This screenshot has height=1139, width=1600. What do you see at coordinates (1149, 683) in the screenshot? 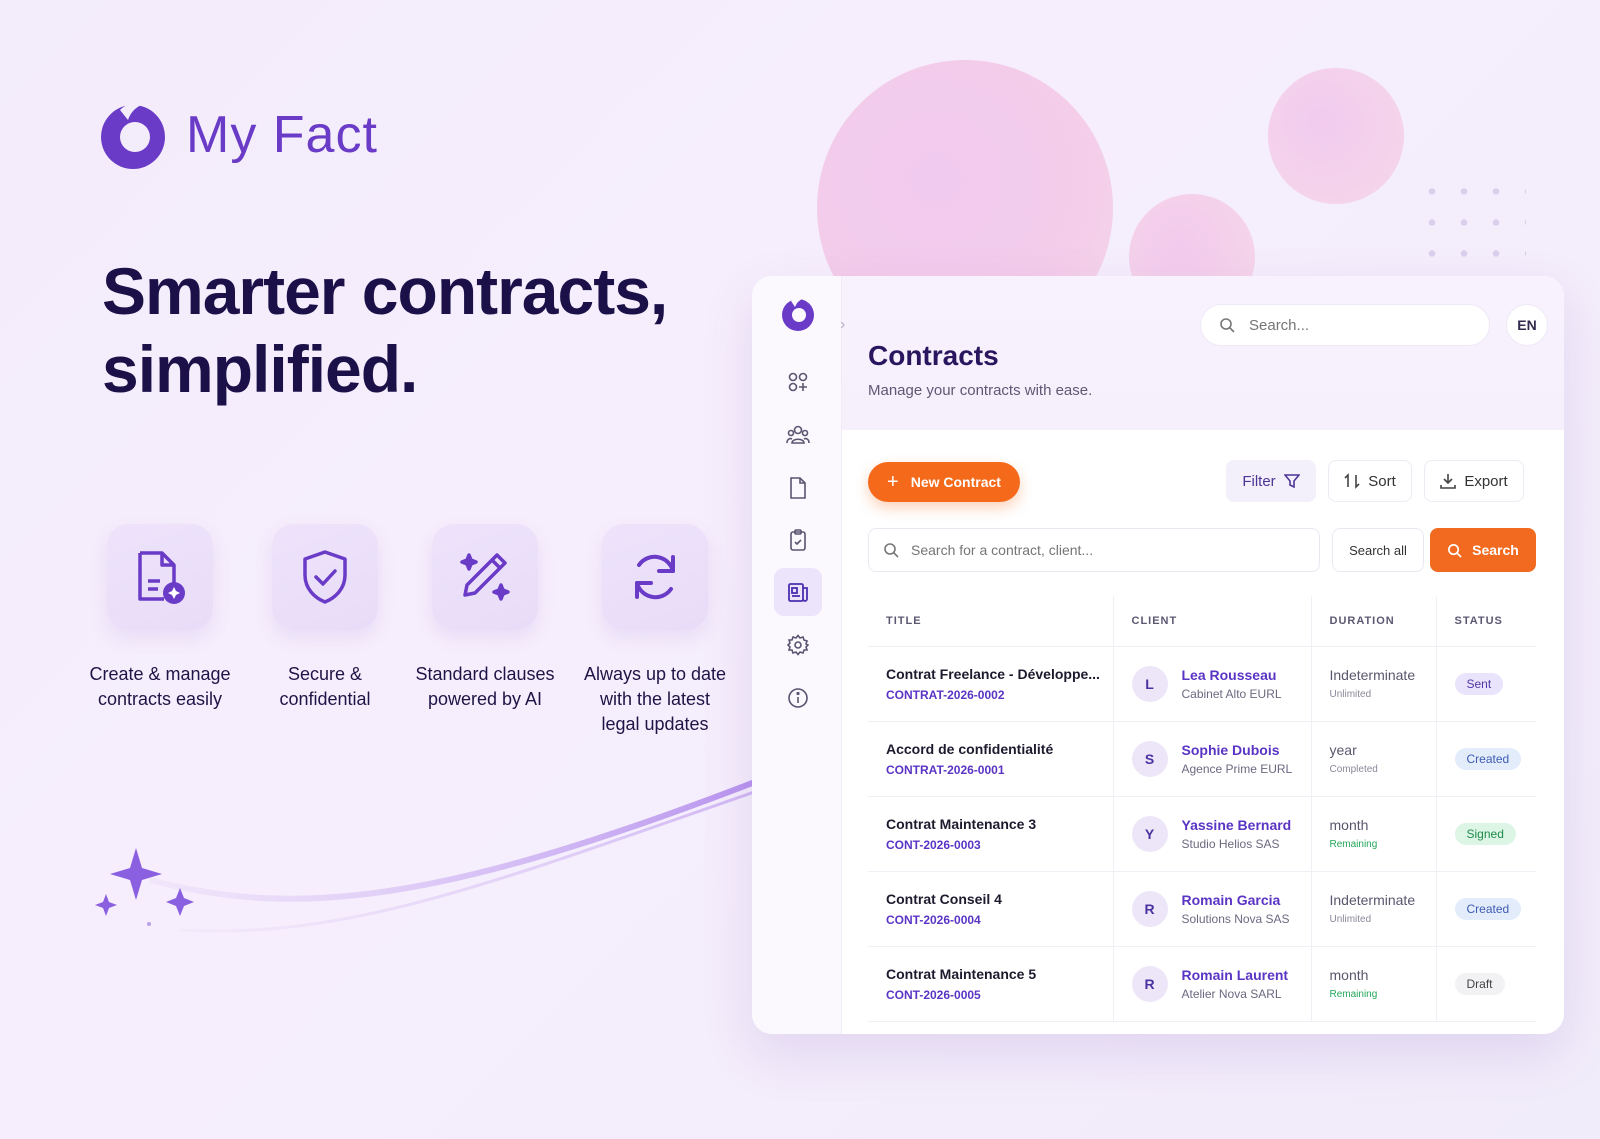
I see `avatar: L` at bounding box center [1149, 683].